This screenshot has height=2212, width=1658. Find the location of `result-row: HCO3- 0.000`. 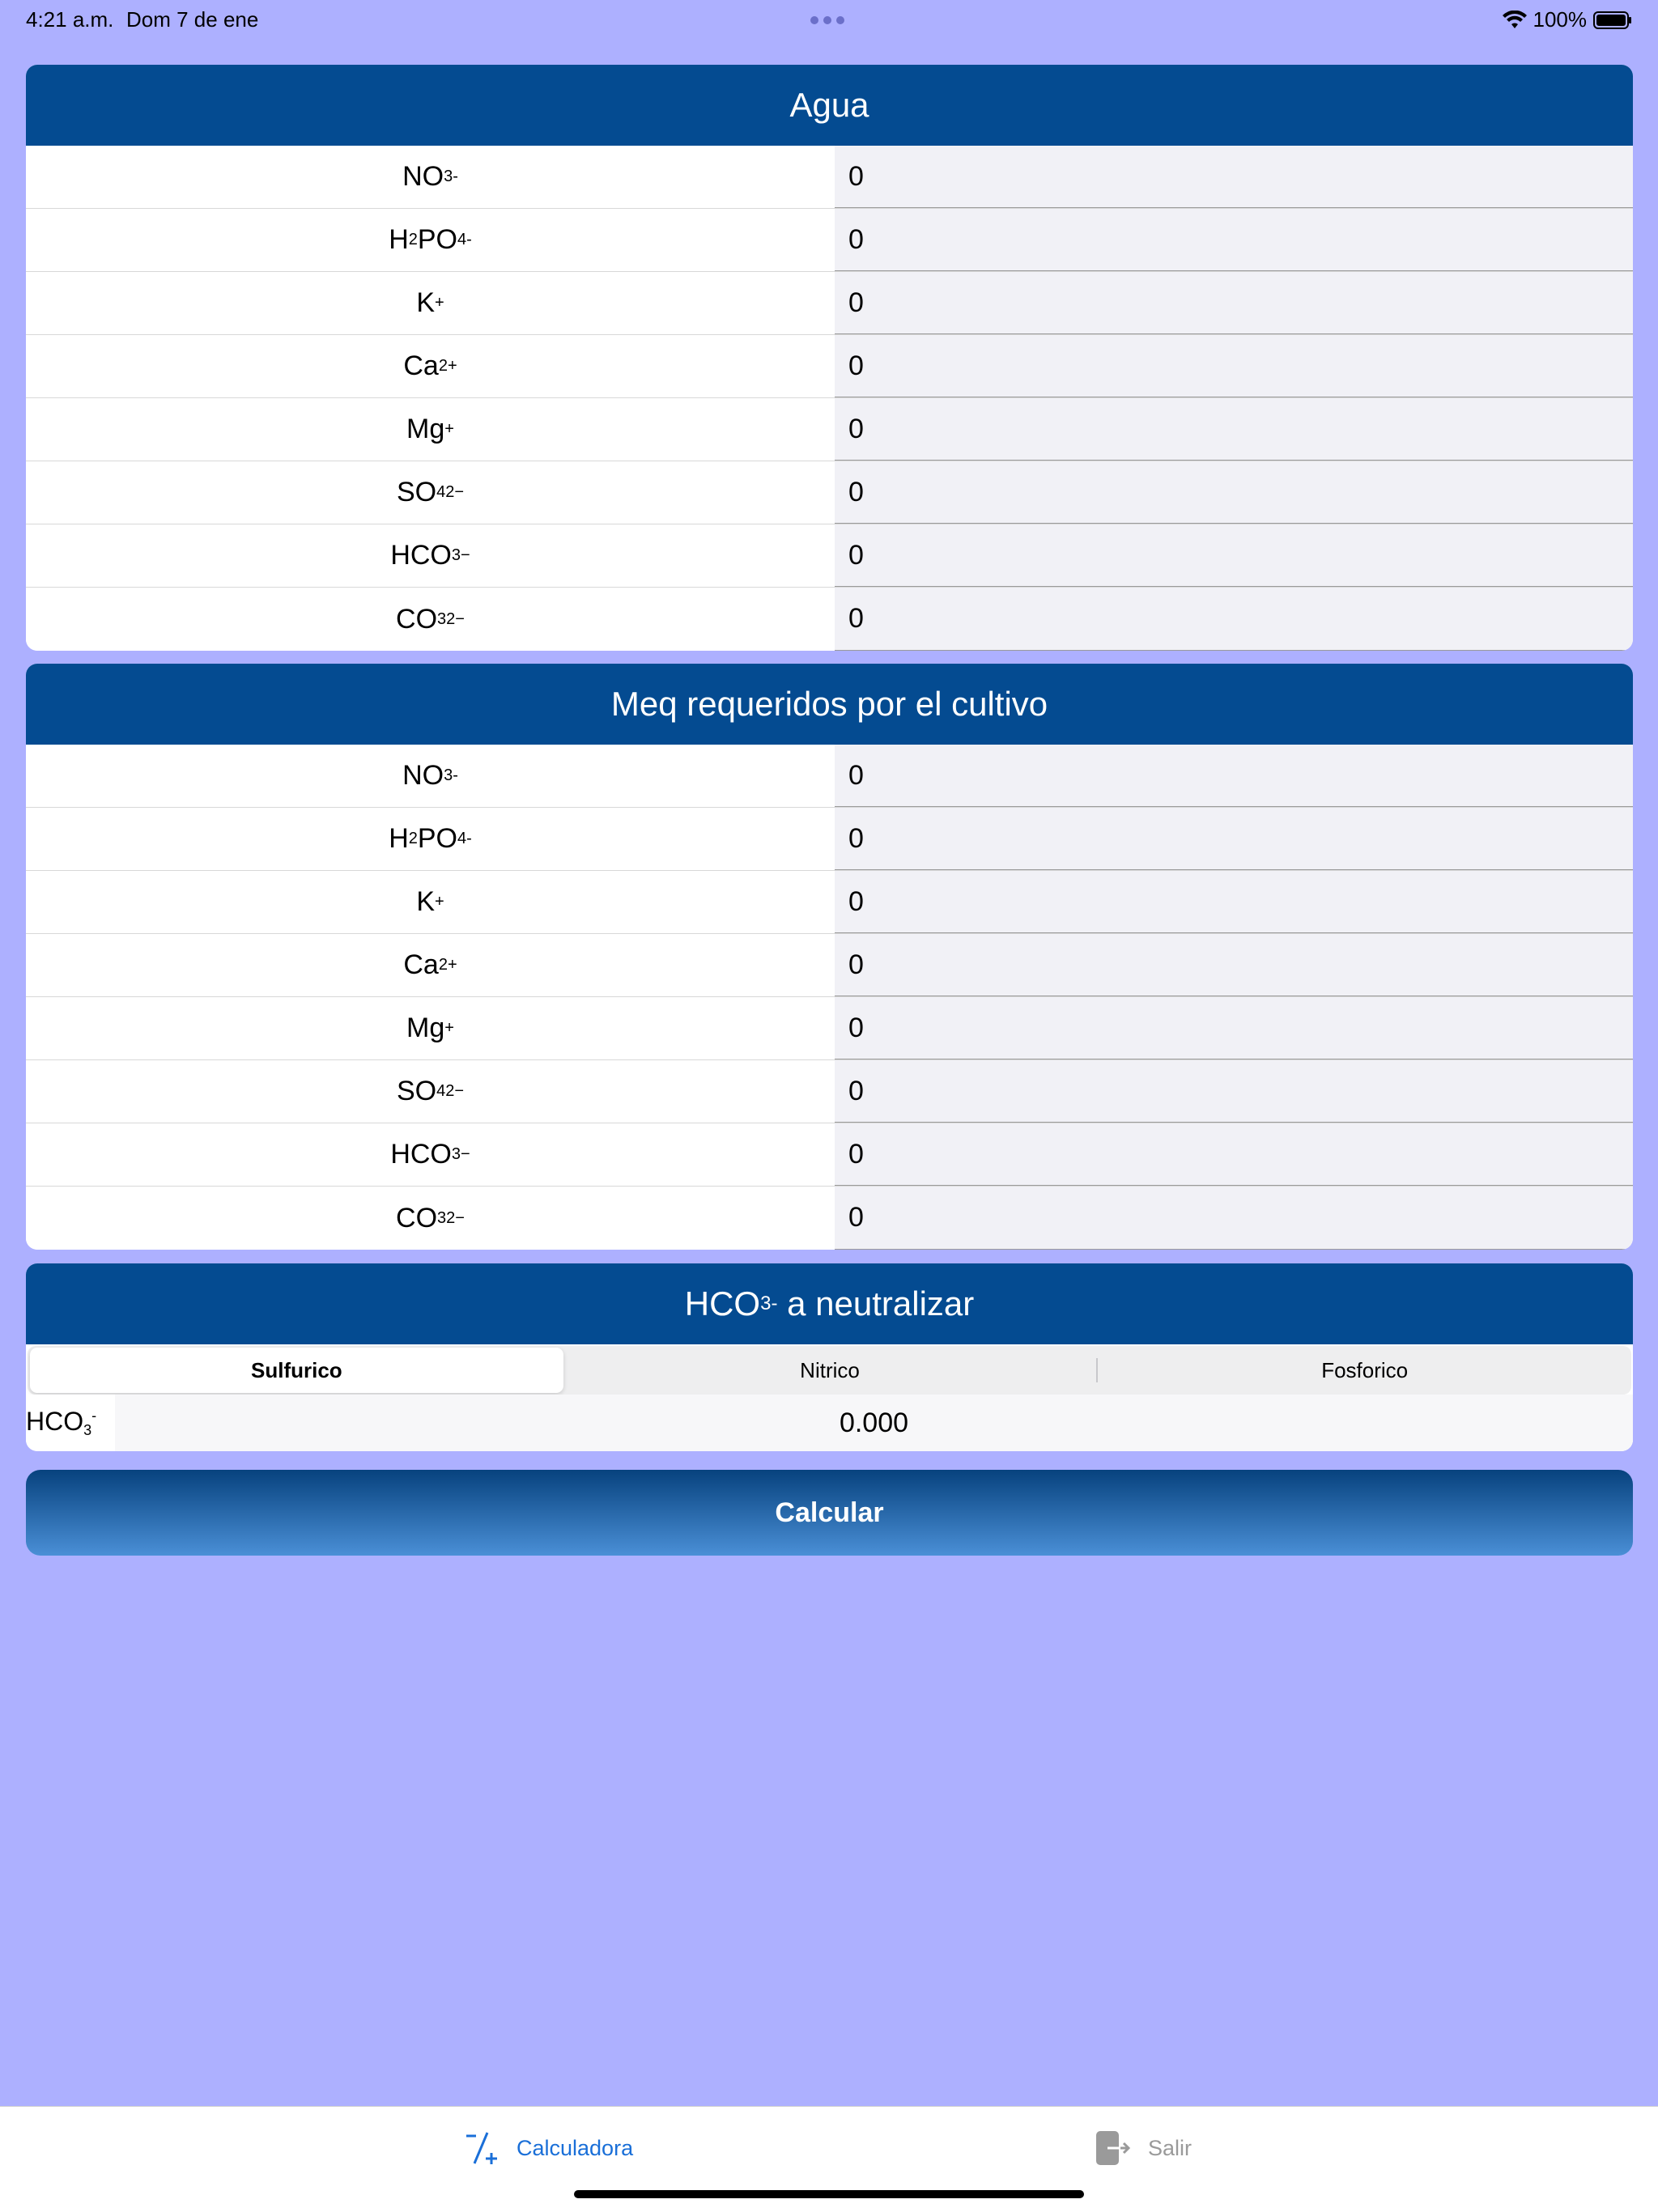

result-row: HCO3- 0.000 is located at coordinates (829, 1423).